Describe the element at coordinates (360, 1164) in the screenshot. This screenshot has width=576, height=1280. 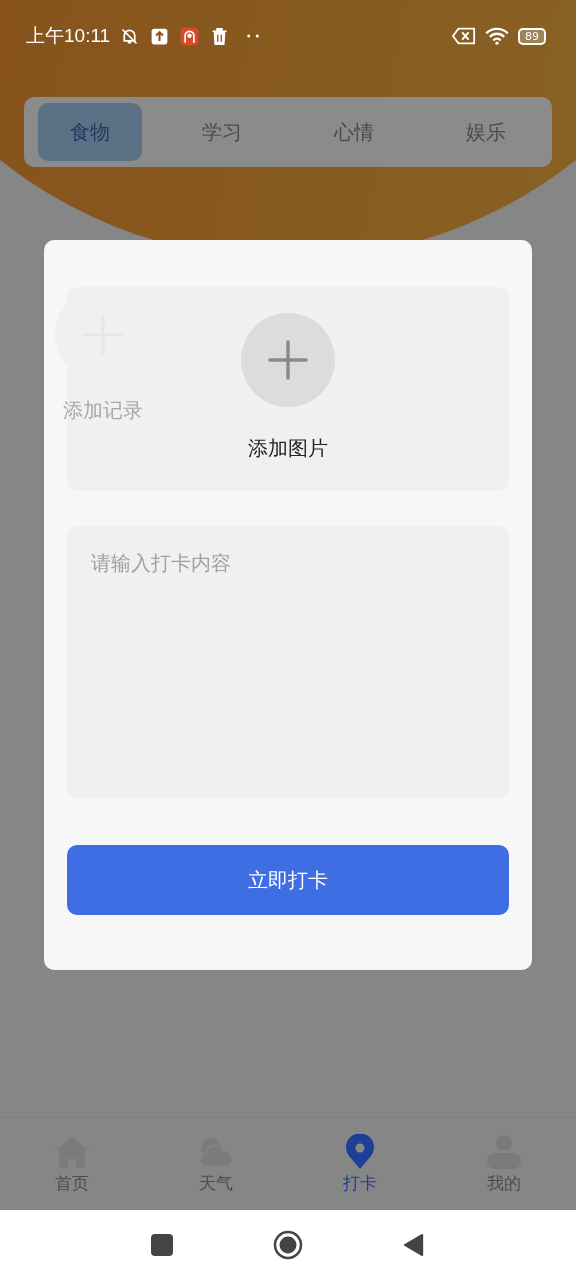
I see `nav-item: 打卡` at that location.